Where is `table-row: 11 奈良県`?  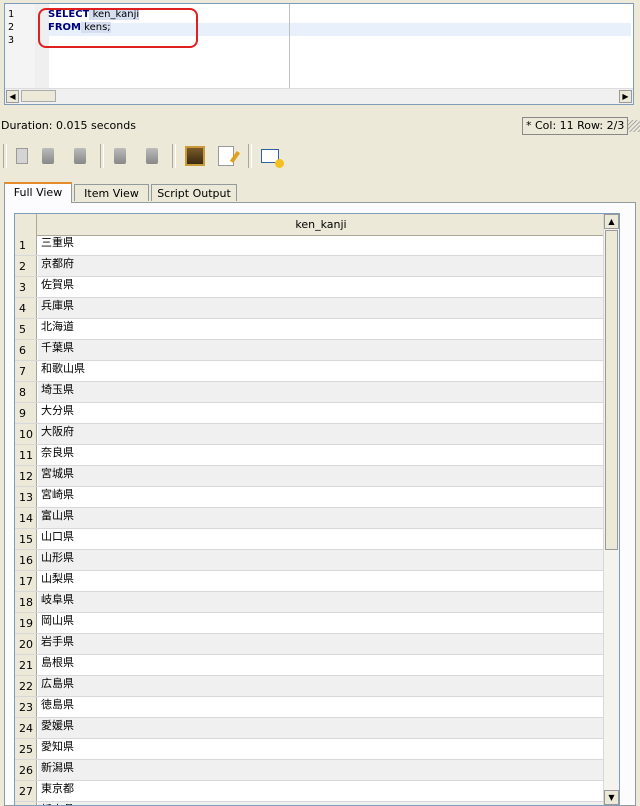 table-row: 11 奈良県 is located at coordinates (310, 455).